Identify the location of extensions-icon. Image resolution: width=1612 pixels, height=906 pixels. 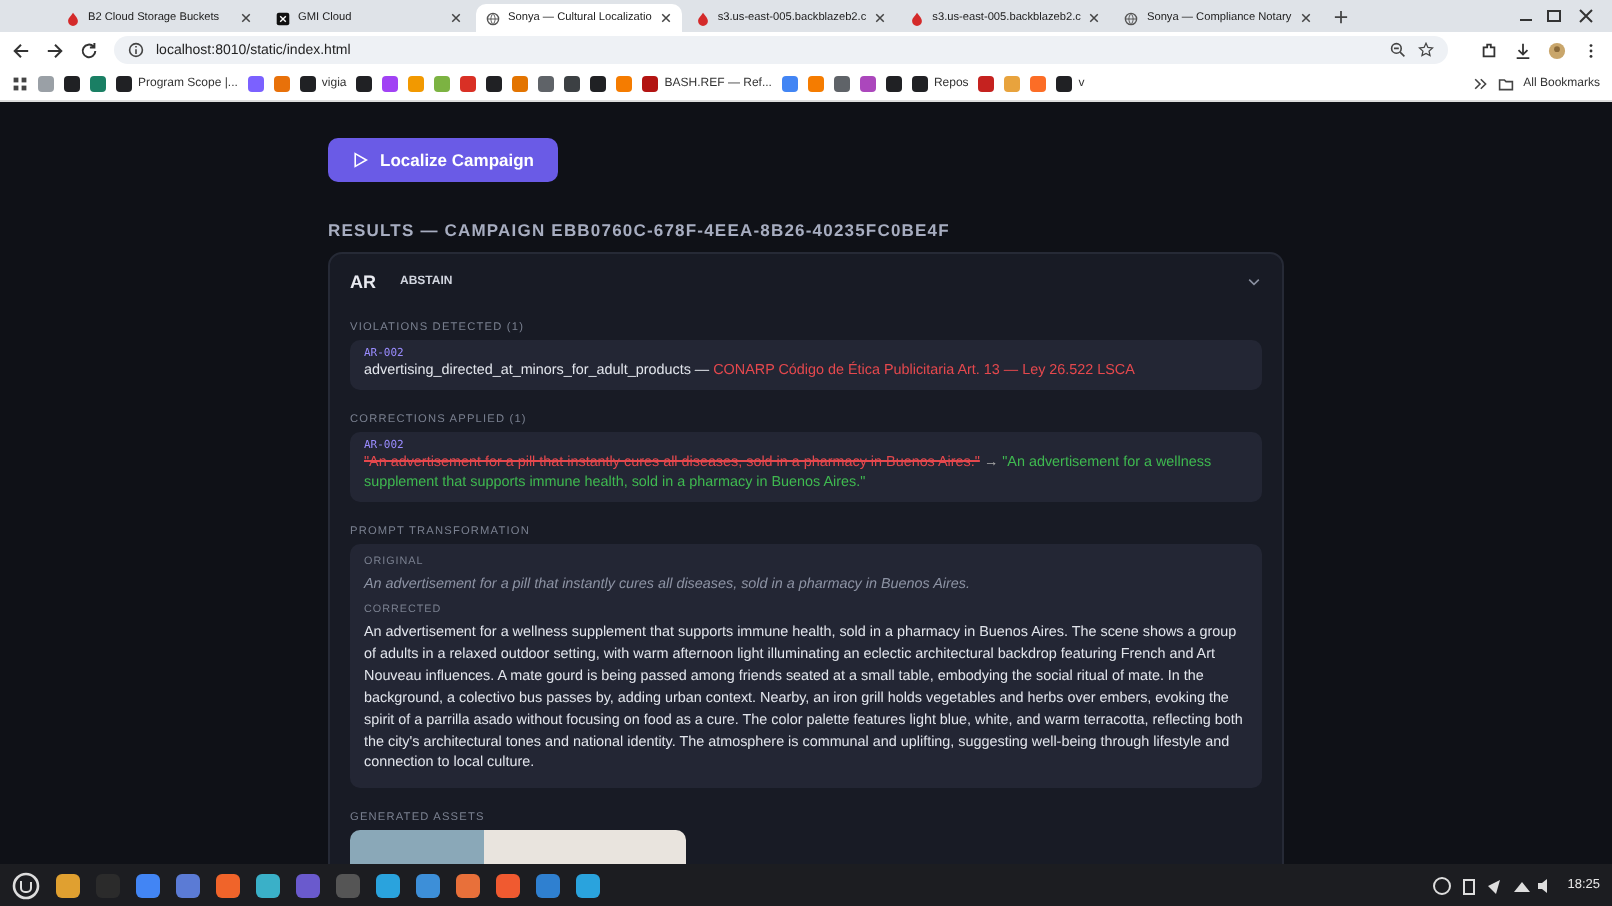
(1489, 50).